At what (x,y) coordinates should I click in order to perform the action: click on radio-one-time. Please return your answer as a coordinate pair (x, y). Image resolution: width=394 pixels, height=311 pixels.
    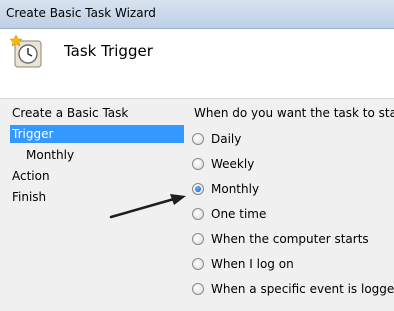
    Looking at the image, I should click on (198, 214).